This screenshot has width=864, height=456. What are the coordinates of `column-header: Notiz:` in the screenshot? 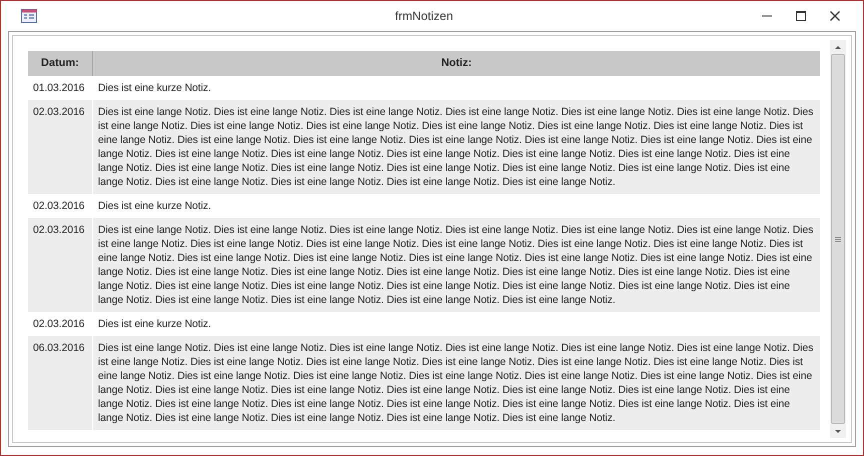 It's located at (456, 64).